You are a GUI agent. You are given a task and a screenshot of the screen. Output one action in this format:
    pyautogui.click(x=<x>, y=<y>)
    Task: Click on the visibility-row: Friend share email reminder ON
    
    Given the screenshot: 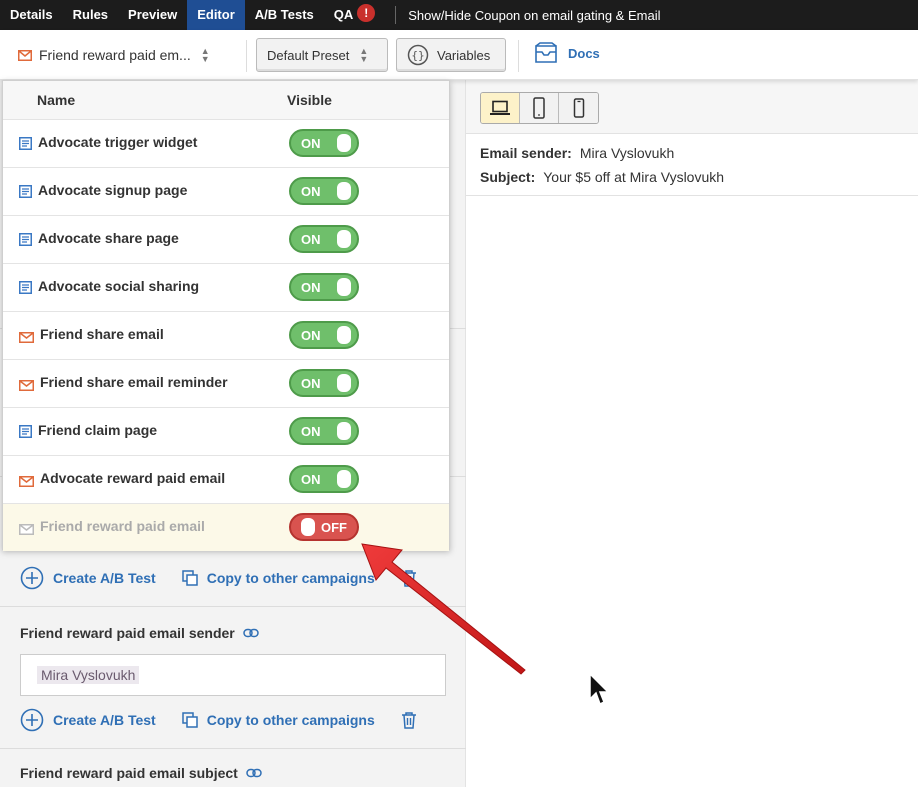 What is the action you would take?
    pyautogui.click(x=226, y=383)
    